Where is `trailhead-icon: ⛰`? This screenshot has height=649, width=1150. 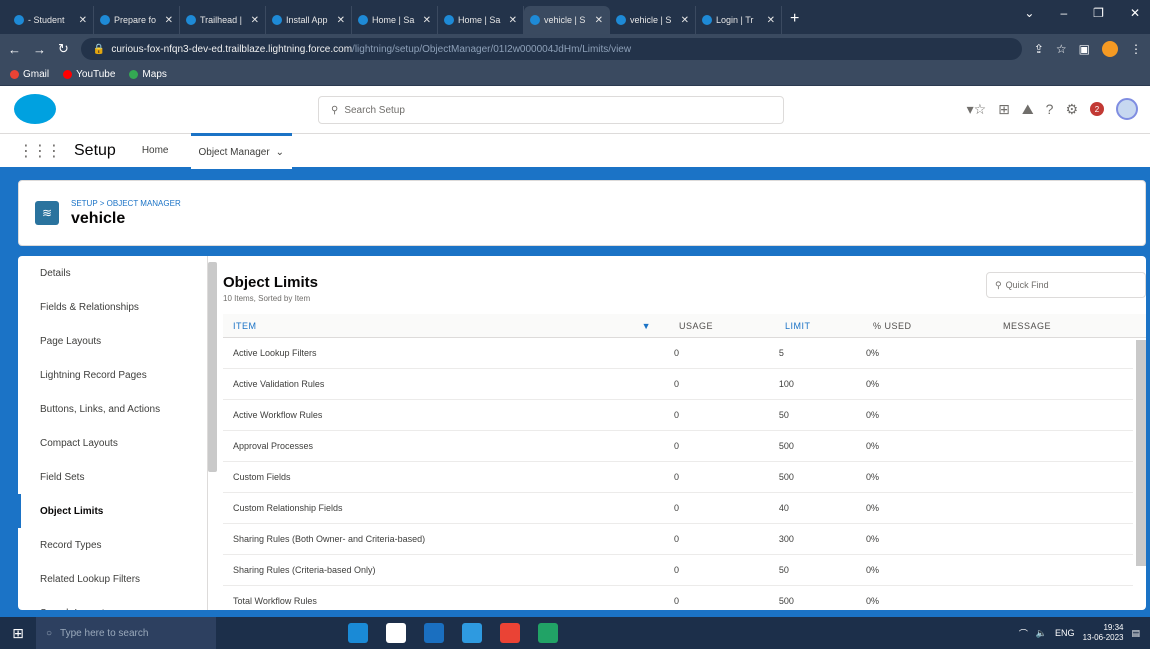
trailhead-icon: ⛰ is located at coordinates (1028, 109).